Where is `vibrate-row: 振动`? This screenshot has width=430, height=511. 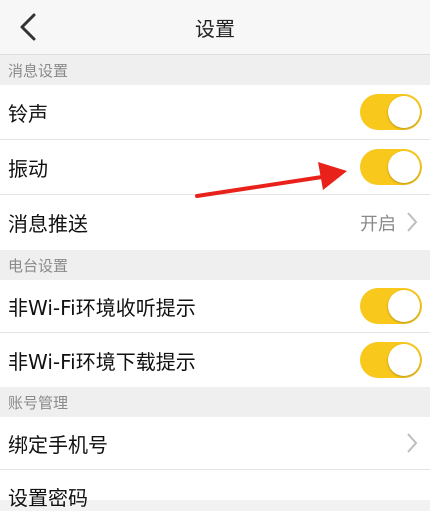
vibrate-row: 振动 is located at coordinates (215, 167).